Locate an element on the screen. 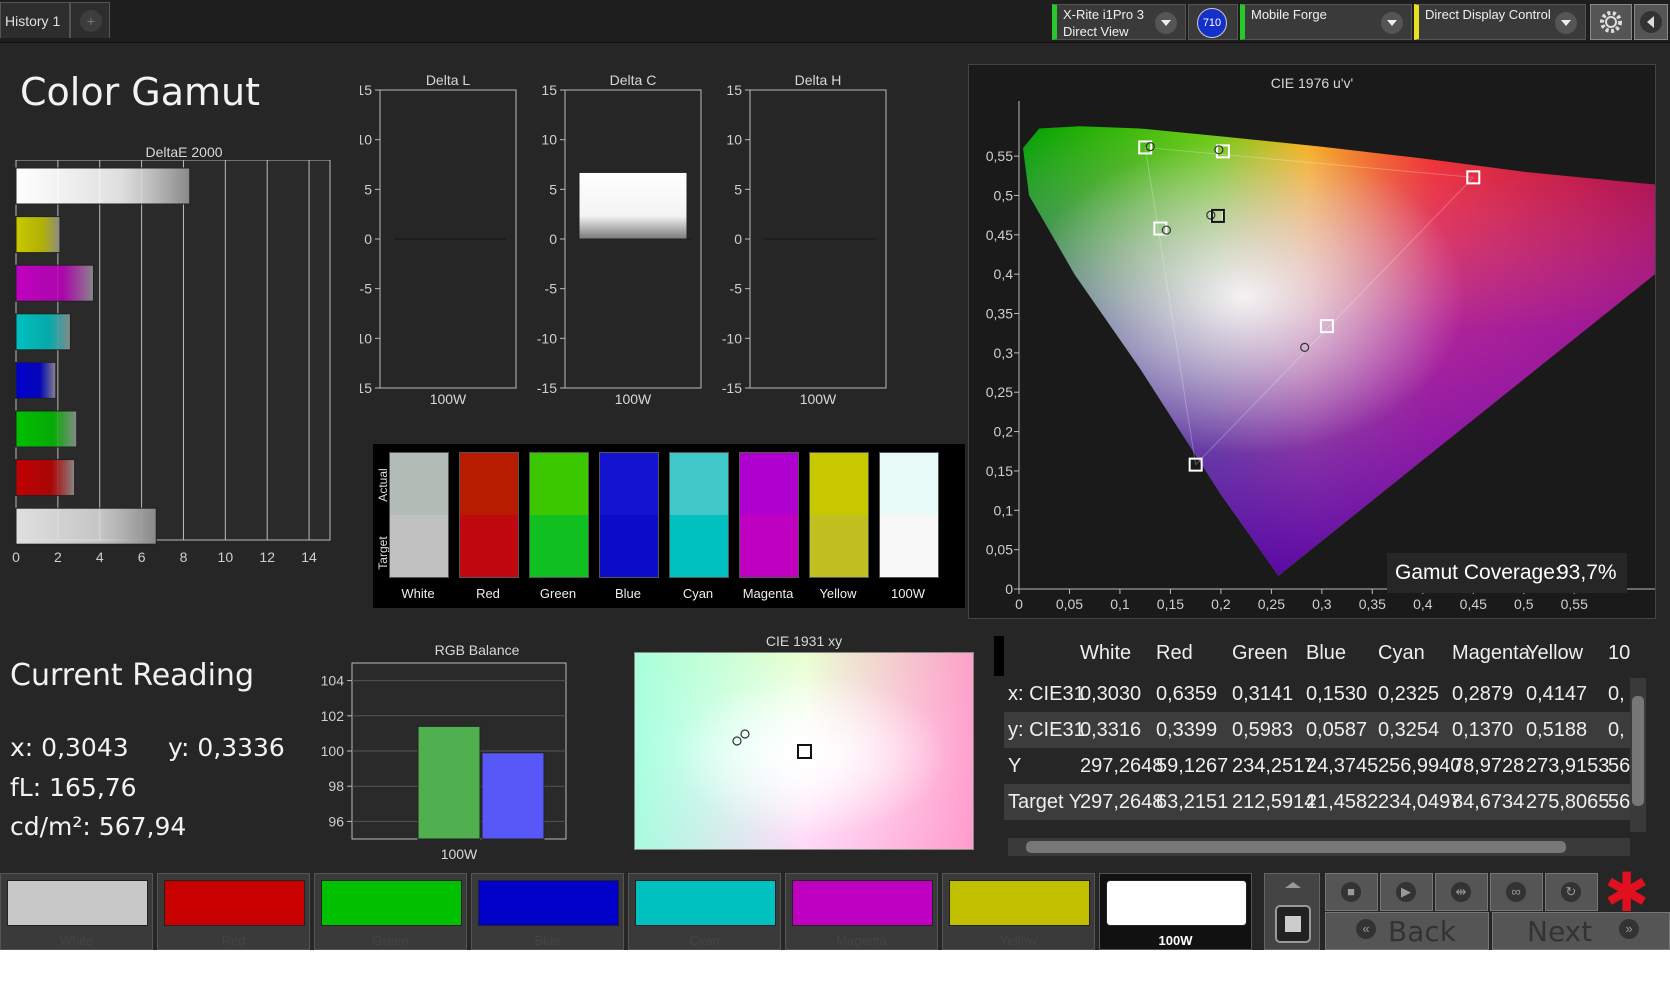 Image resolution: width=1670 pixels, height=1006 pixels. patch-label: Red is located at coordinates (233, 940).